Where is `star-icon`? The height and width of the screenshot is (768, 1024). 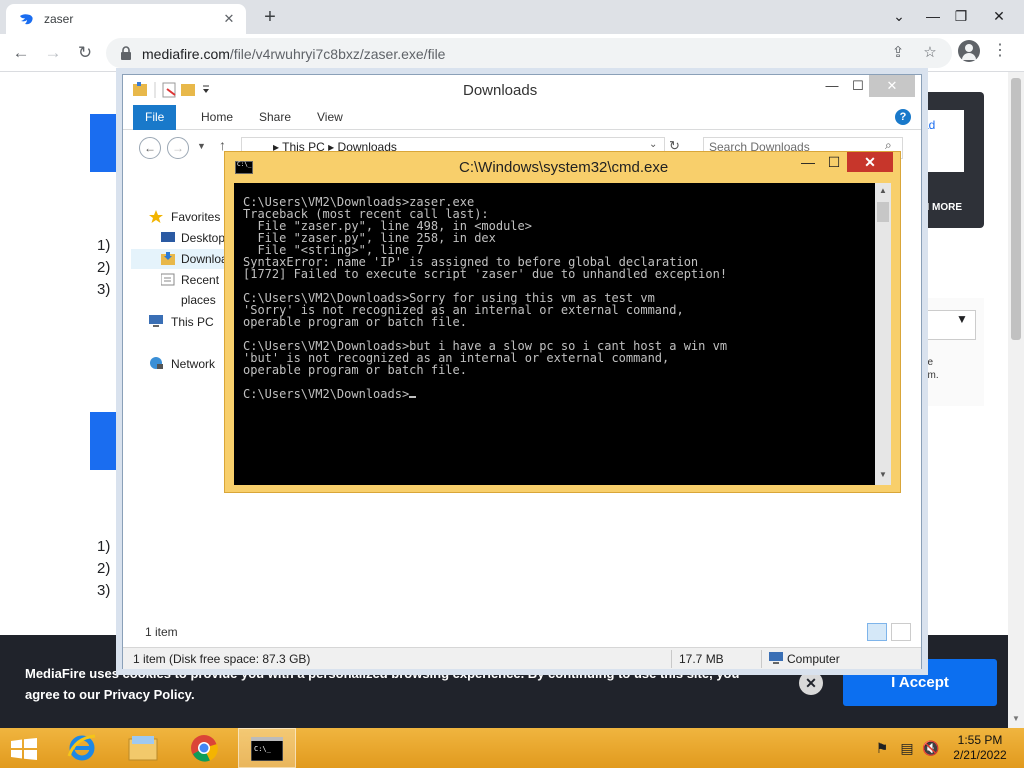
star-icon is located at coordinates (156, 216).